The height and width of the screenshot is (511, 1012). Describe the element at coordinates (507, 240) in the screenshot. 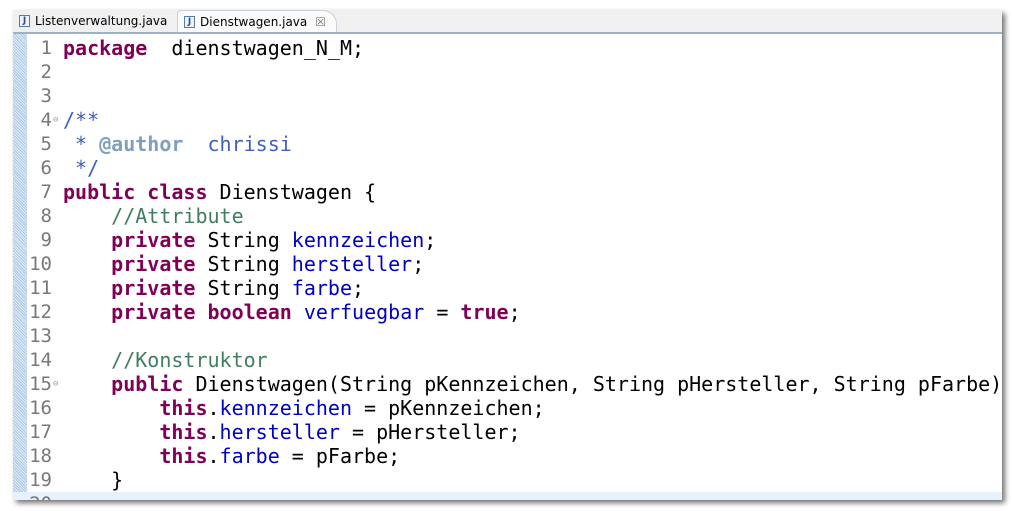

I see `code-line: 9 private String kennzeichen;` at that location.